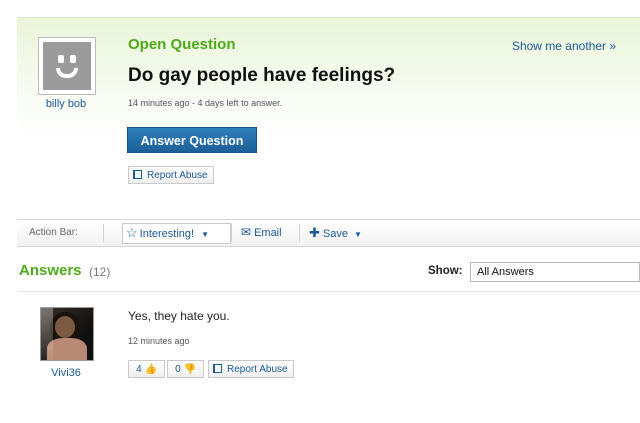 The height and width of the screenshot is (423, 640). What do you see at coordinates (314, 232) in the screenshot?
I see `plus-icon: ✚` at bounding box center [314, 232].